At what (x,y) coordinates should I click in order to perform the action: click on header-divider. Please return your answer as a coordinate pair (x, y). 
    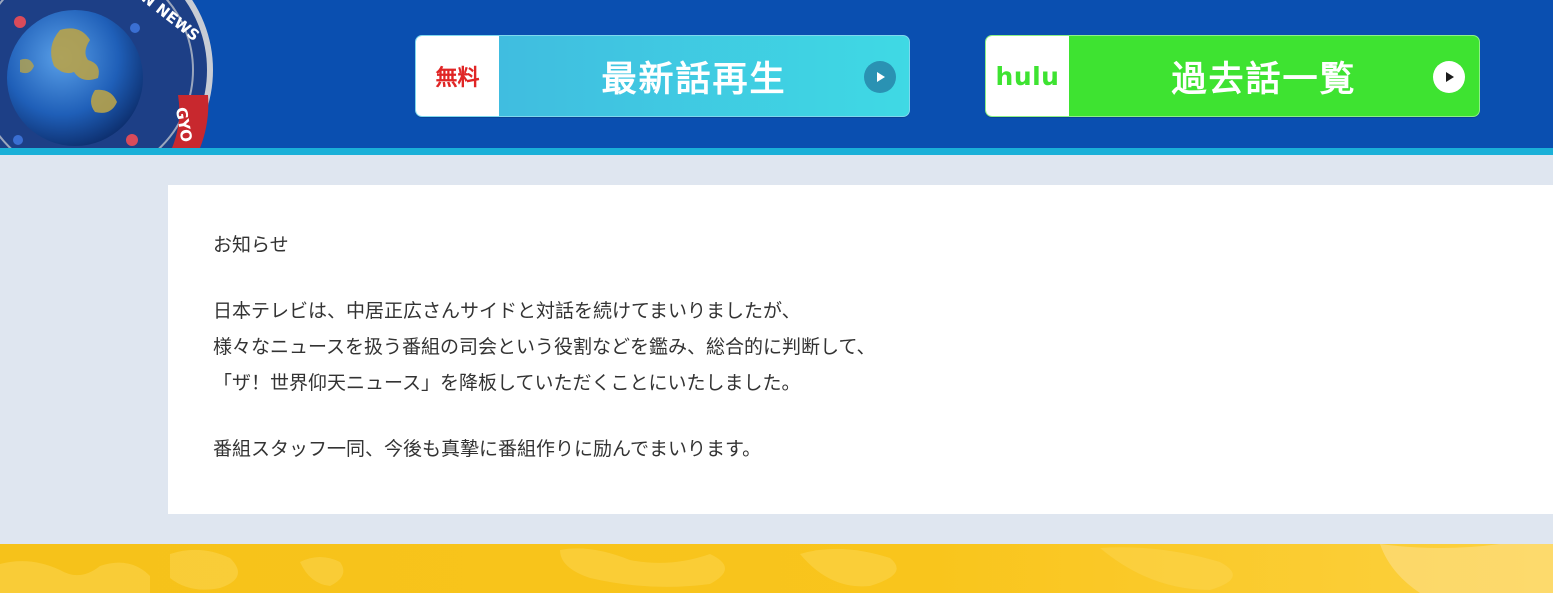
    Looking at the image, I should click on (776, 151).